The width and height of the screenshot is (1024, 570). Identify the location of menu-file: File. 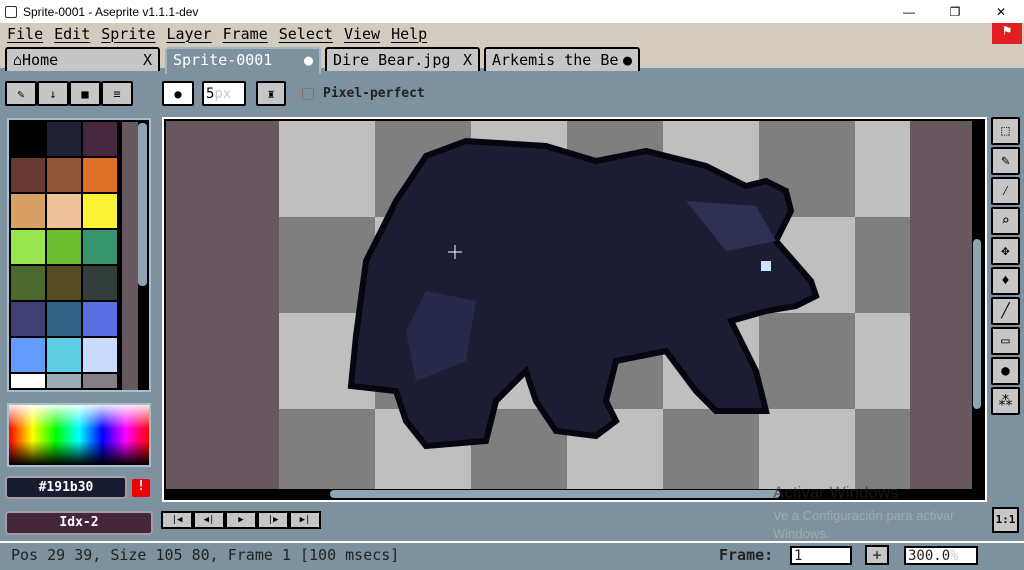
(25, 34).